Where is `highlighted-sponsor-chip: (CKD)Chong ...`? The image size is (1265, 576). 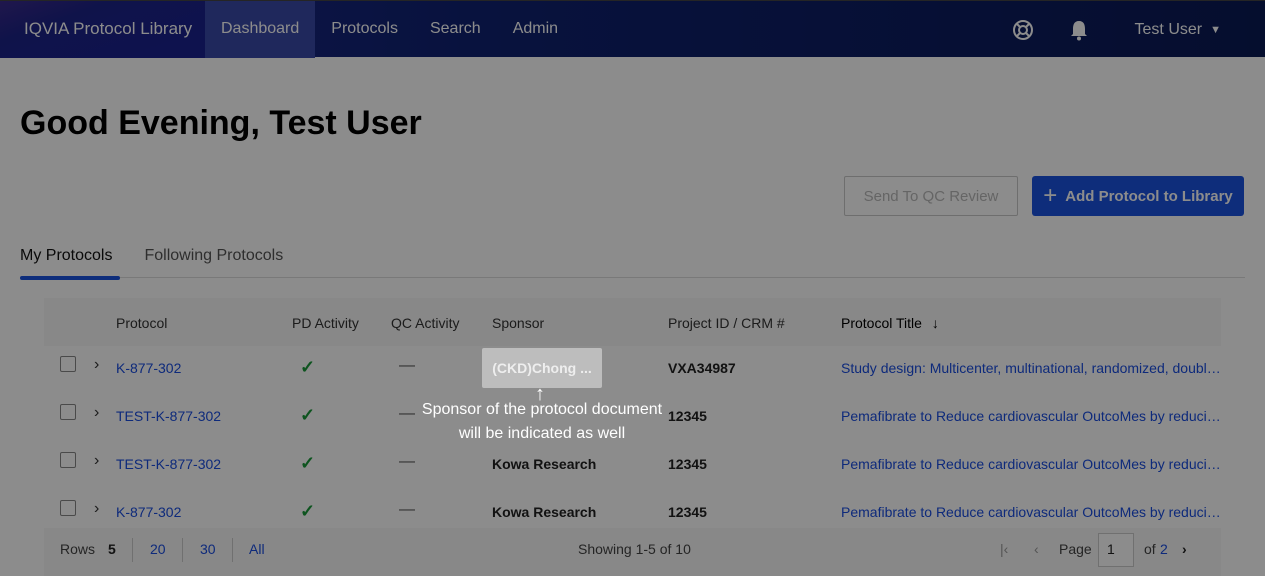
highlighted-sponsor-chip: (CKD)Chong ... is located at coordinates (542, 368).